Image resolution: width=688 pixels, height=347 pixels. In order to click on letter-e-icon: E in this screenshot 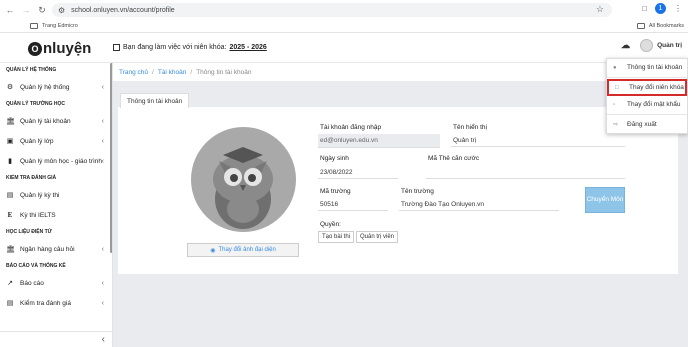, I will do `click(10, 215)`.